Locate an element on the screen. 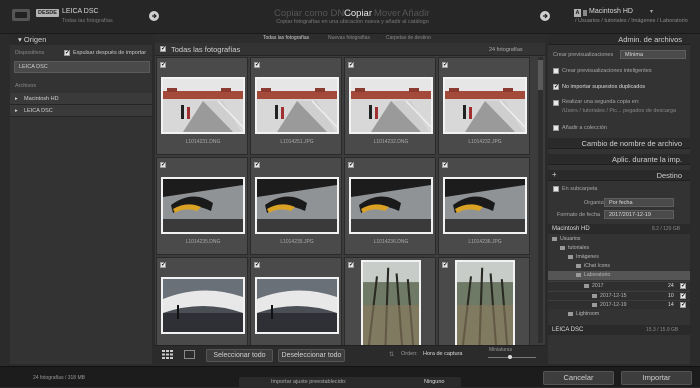 This screenshot has width=700, height=388. source-subtitle: Todas las fotografías is located at coordinates (87, 21).